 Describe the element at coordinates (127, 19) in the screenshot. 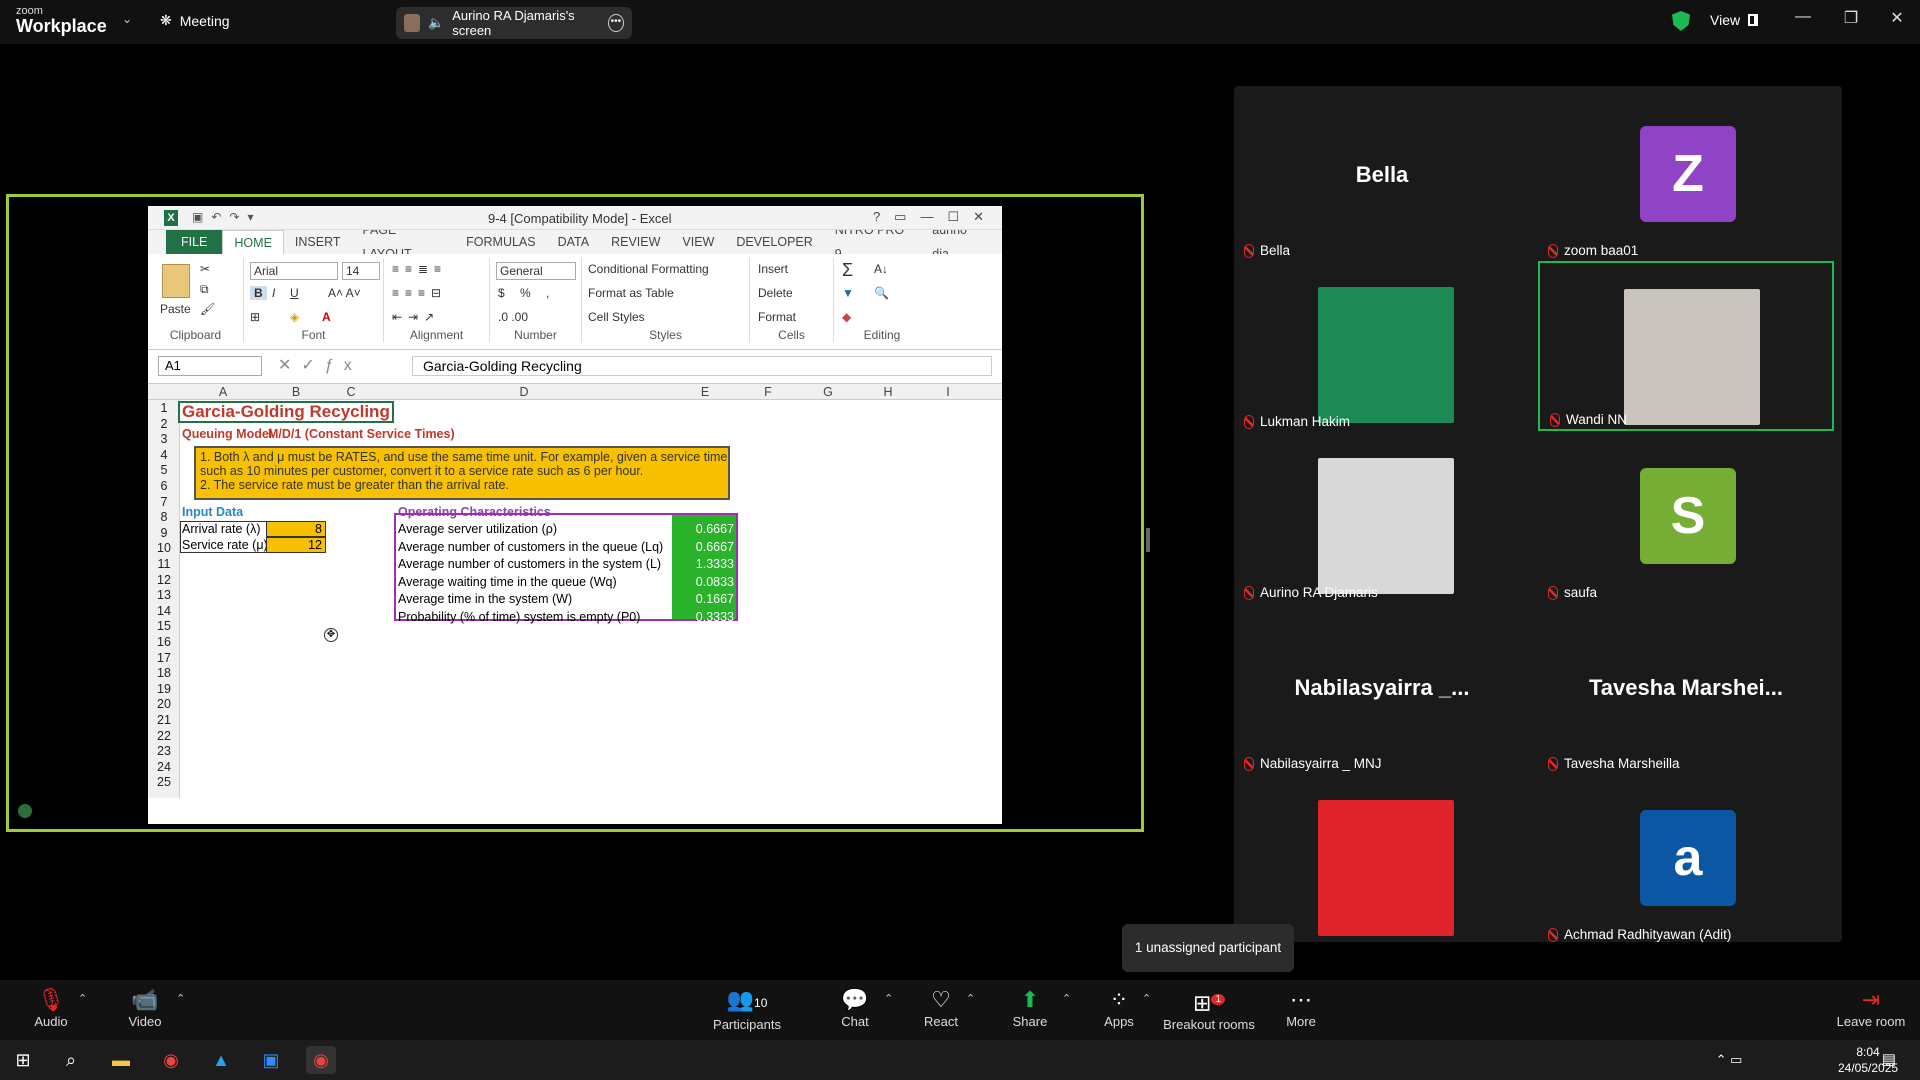

I see `chevron-down-icon: ⌄` at that location.